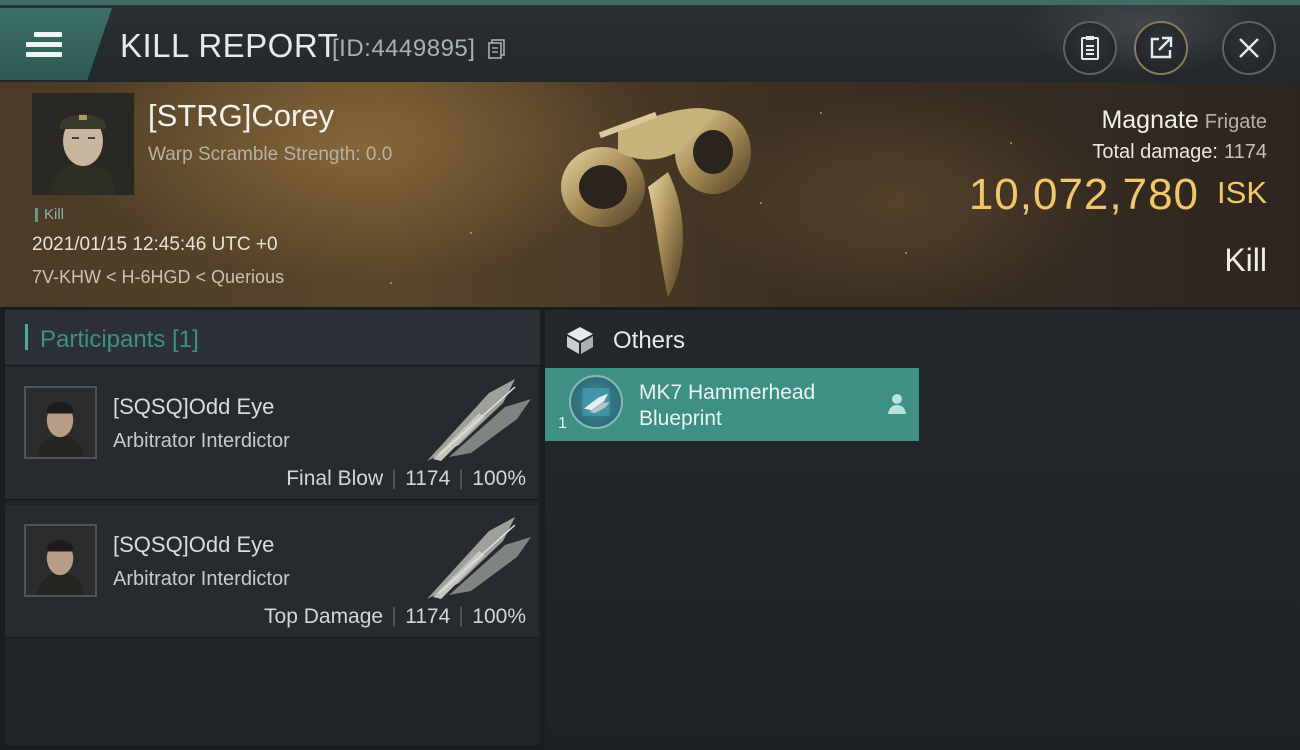 The width and height of the screenshot is (1300, 750). I want to click on clipboard-icon, so click(1090, 48).